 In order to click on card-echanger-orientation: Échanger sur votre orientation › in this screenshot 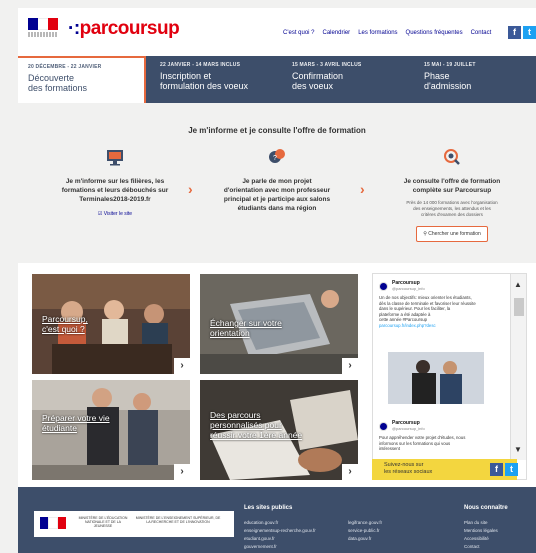, I will do `click(279, 324)`.